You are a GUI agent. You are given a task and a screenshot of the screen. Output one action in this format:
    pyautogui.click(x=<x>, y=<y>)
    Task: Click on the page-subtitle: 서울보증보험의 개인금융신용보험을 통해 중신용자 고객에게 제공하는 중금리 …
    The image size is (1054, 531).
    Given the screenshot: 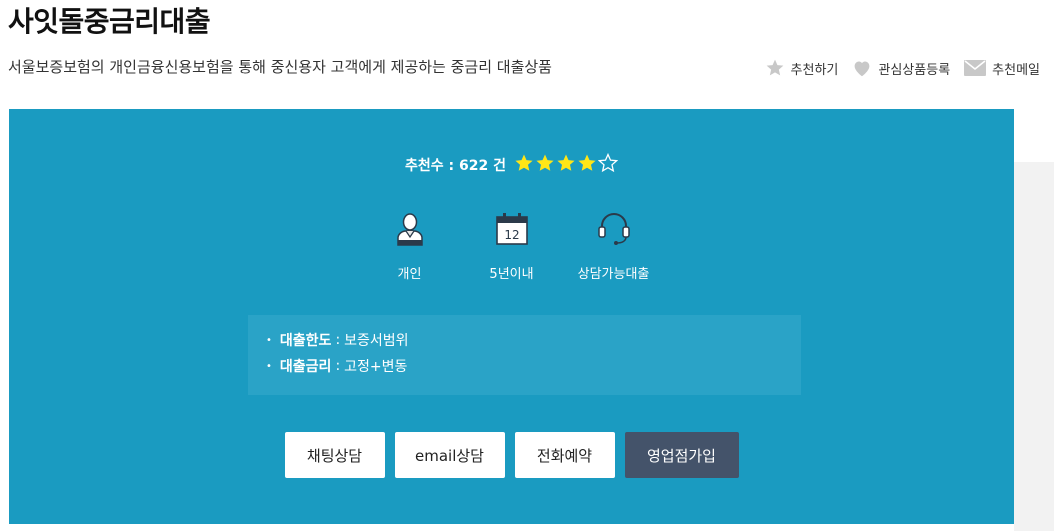 What is the action you would take?
    pyautogui.click(x=280, y=67)
    